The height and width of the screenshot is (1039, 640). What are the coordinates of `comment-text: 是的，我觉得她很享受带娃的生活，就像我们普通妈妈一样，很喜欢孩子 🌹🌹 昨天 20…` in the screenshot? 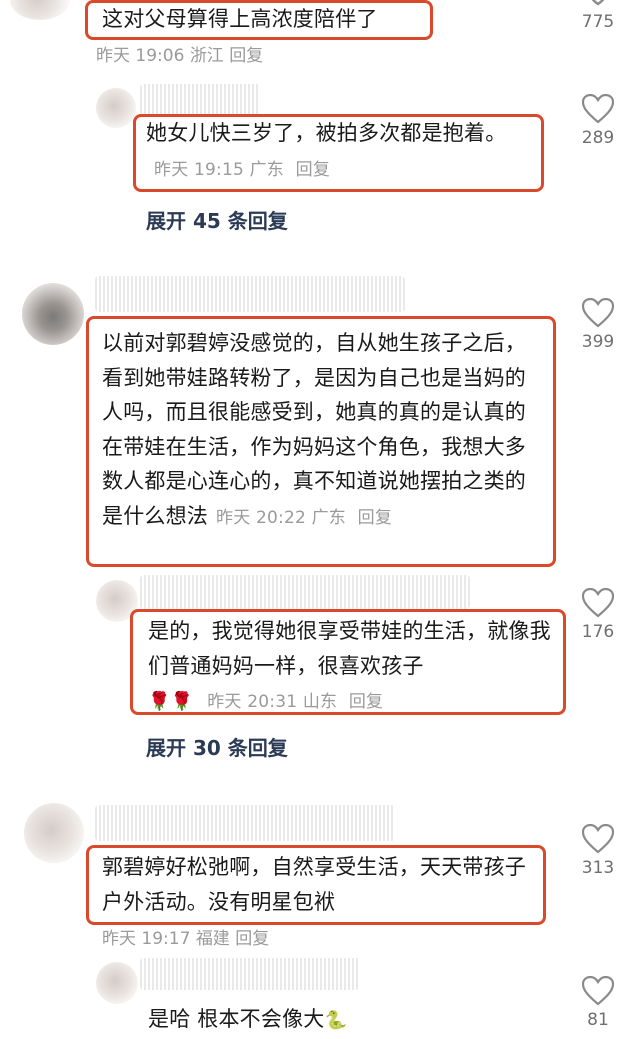 It's located at (353, 667).